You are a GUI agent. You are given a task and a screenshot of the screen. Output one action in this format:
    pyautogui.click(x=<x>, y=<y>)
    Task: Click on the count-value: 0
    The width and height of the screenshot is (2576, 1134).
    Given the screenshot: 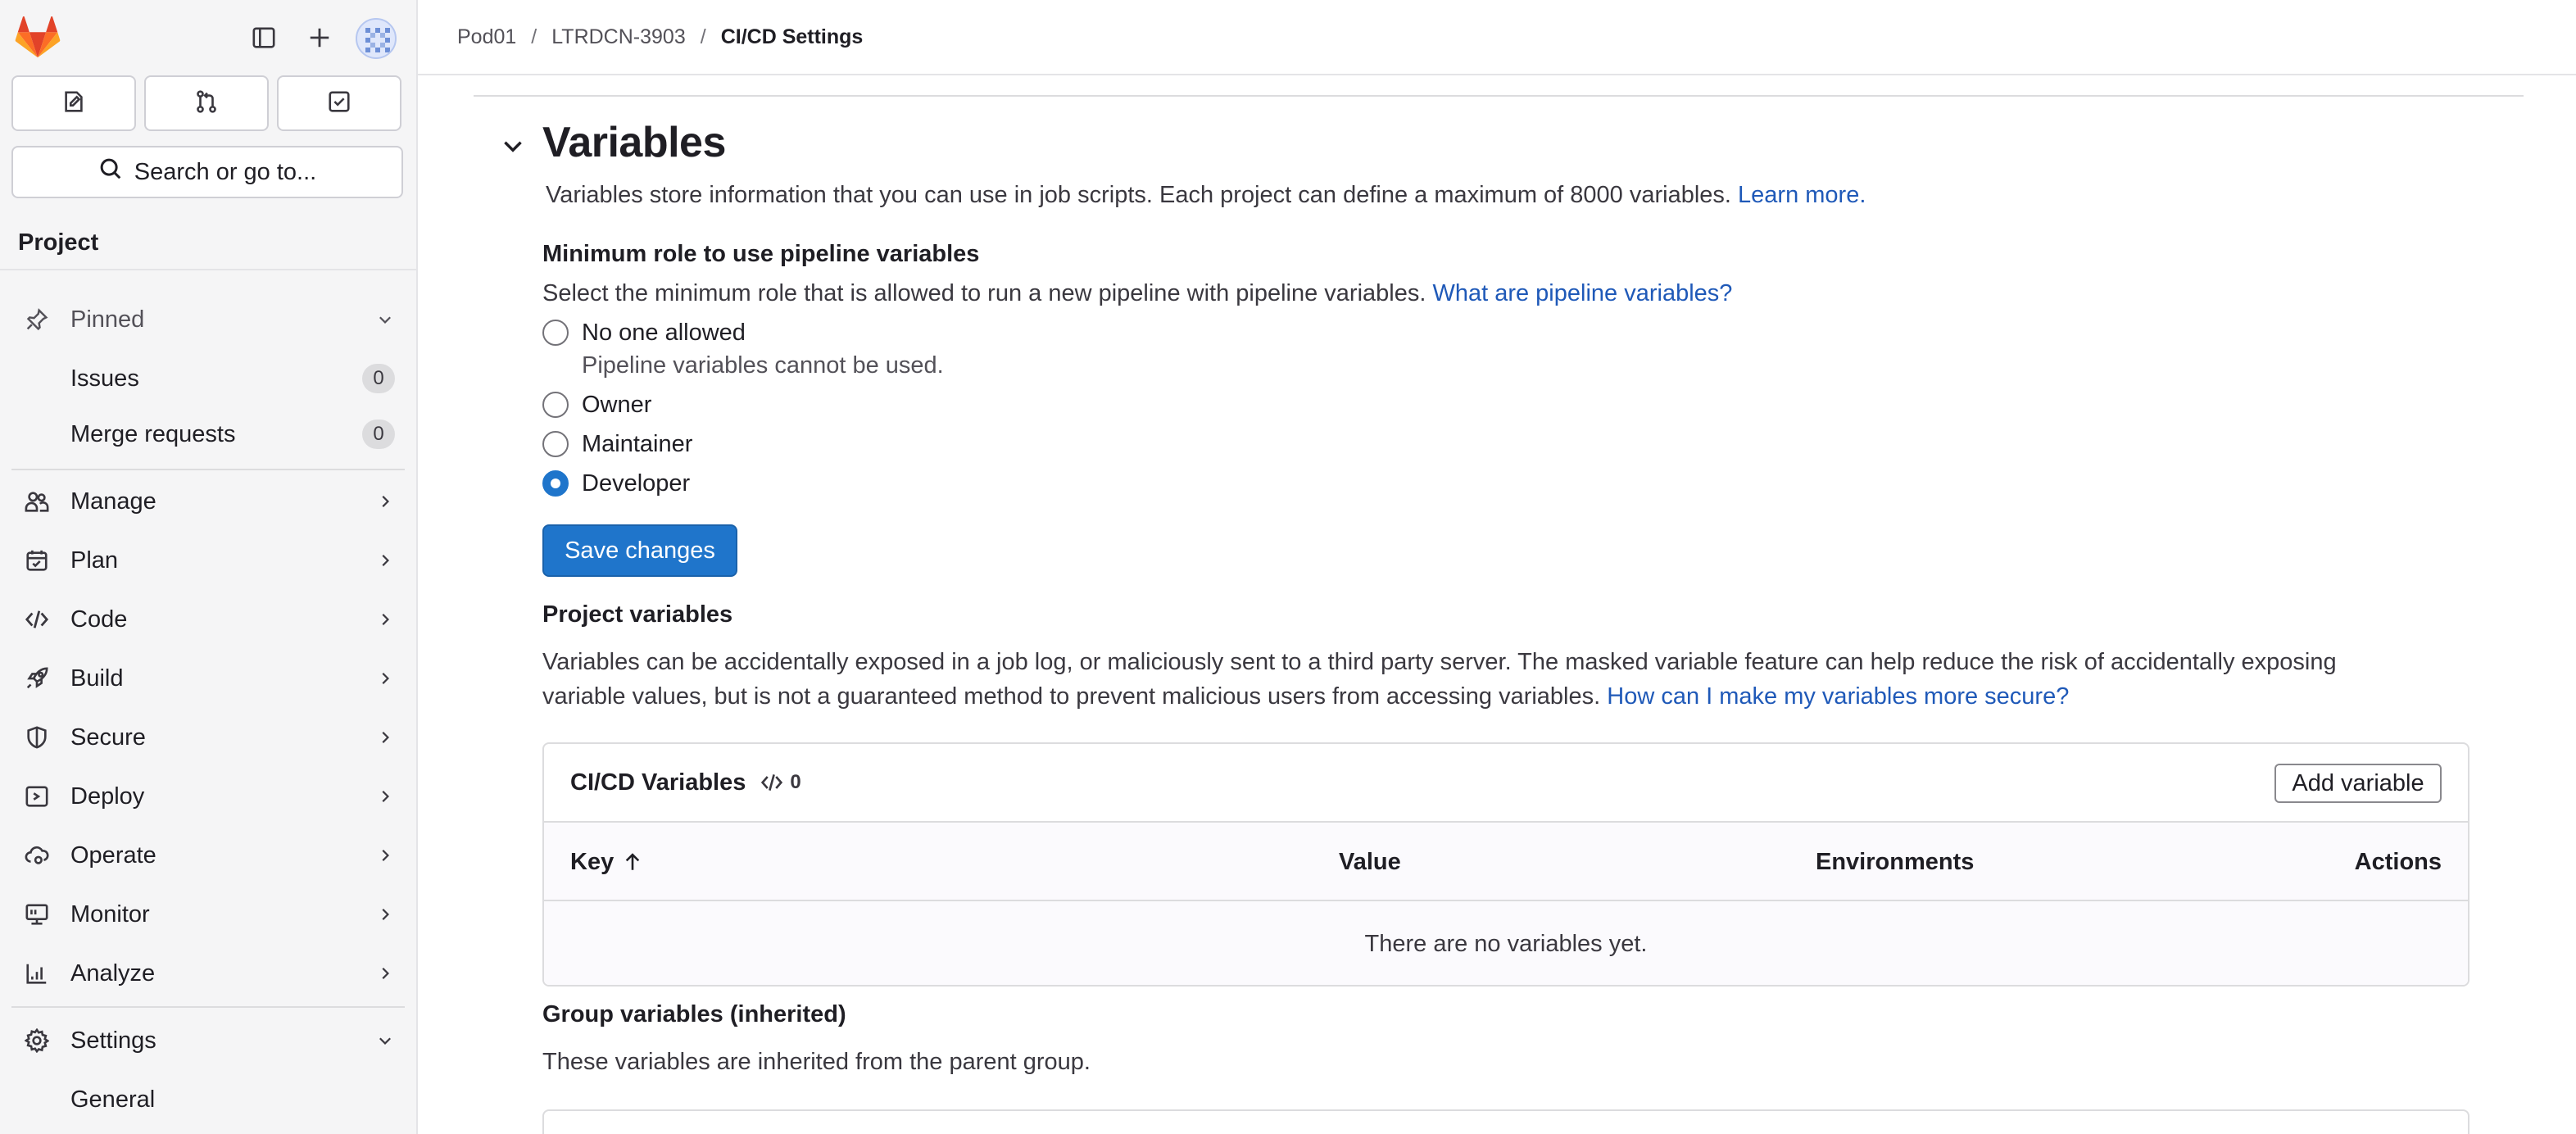 What is the action you would take?
    pyautogui.click(x=795, y=782)
    